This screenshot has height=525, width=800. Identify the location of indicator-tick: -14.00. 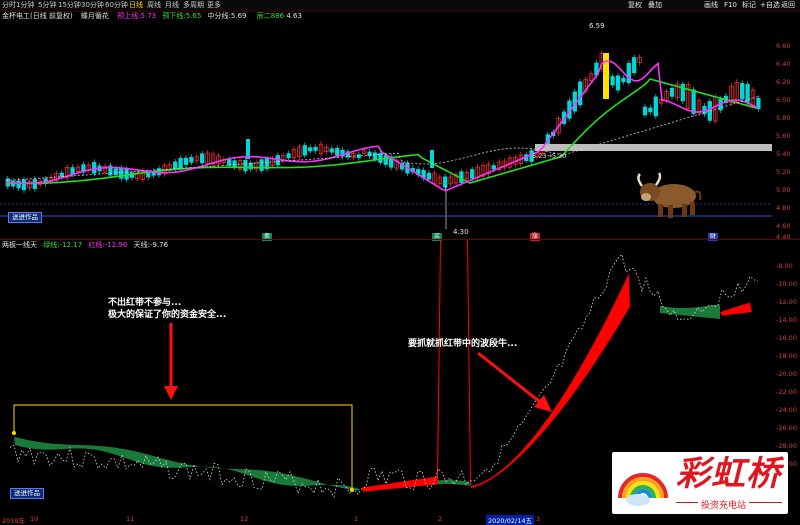
(786, 320).